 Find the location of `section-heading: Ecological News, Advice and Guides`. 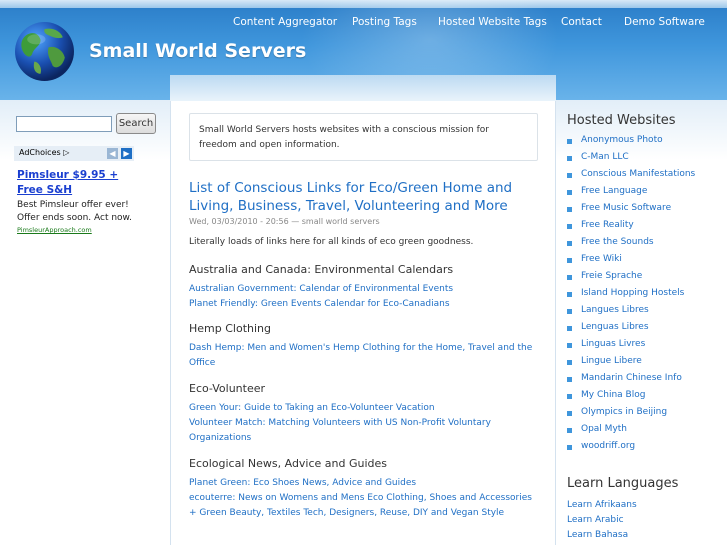

section-heading: Ecological News, Advice and Guides is located at coordinates (288, 463).